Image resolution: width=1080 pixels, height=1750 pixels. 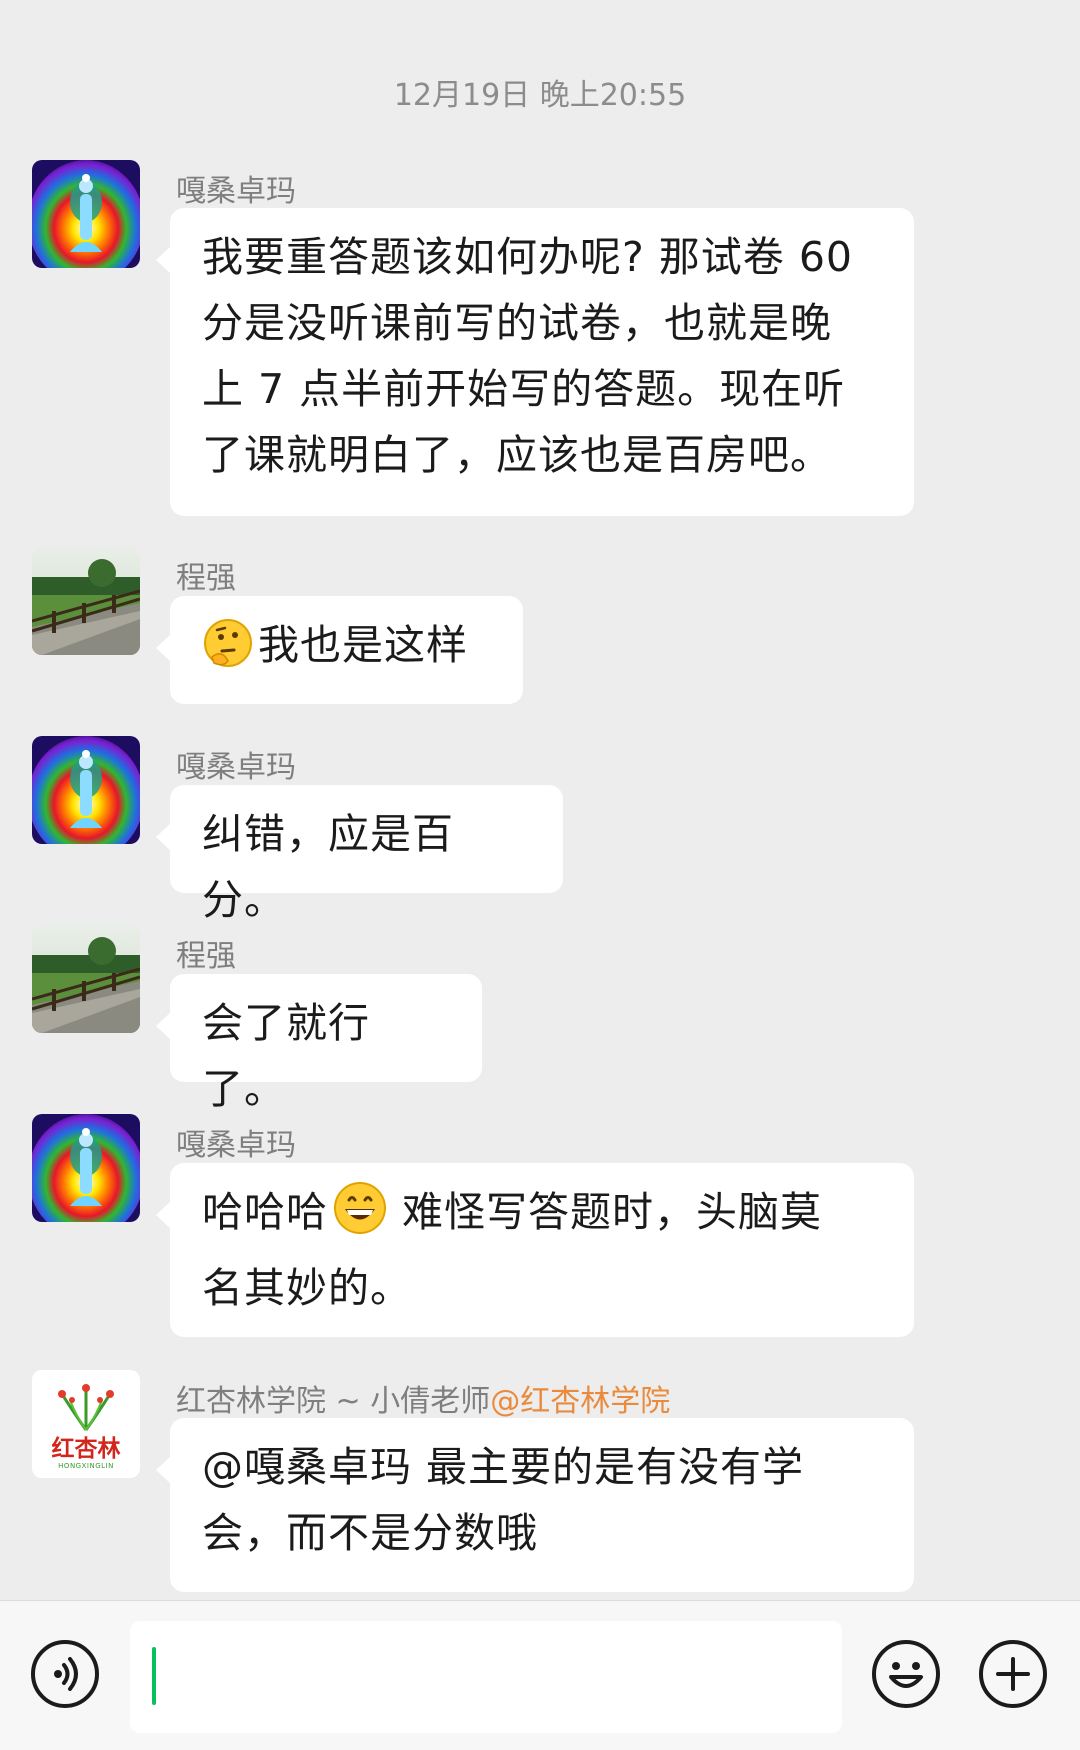 What do you see at coordinates (154, 1676) in the screenshot?
I see `text-caret` at bounding box center [154, 1676].